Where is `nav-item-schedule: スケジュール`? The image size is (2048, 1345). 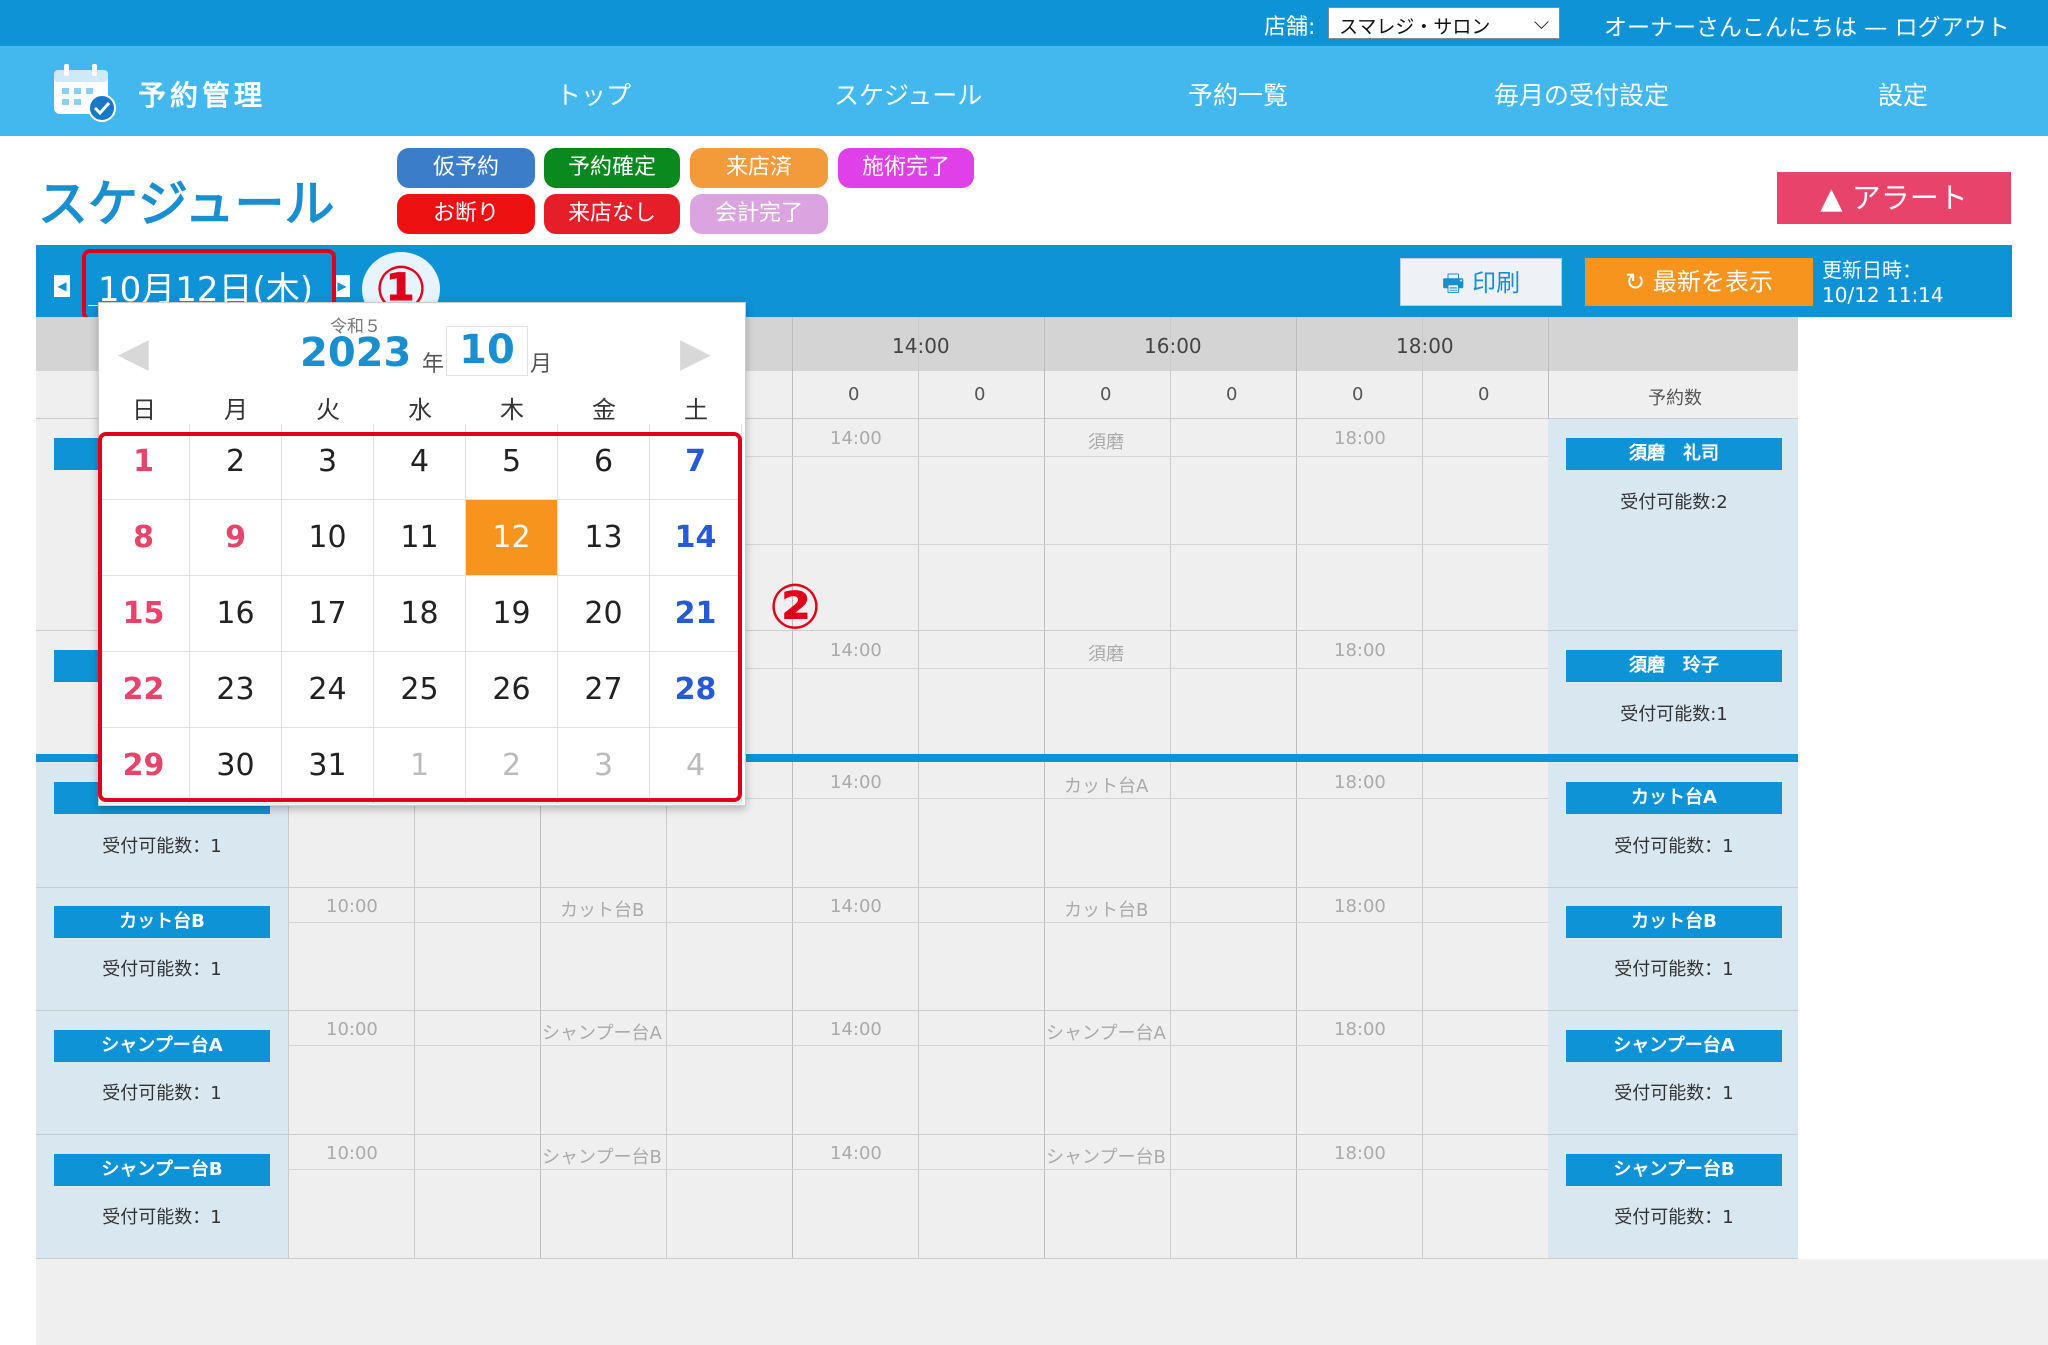 nav-item-schedule: スケジュール is located at coordinates (908, 94).